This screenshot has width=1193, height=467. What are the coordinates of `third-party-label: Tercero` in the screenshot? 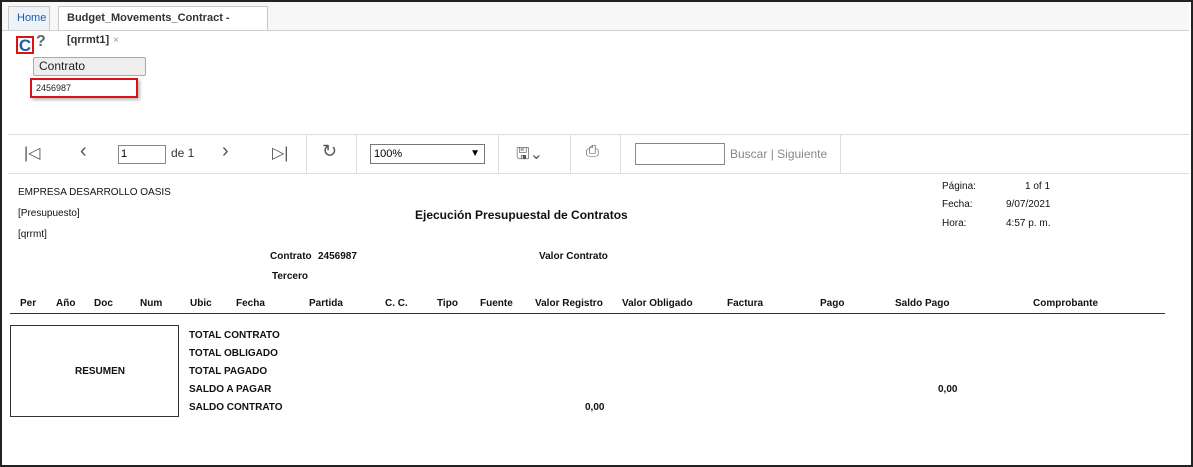 It's located at (290, 276).